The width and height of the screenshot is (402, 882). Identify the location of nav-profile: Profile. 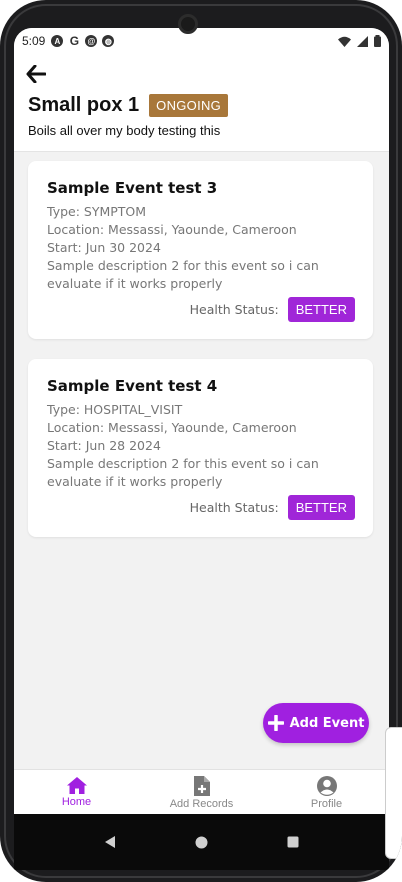
(326, 792).